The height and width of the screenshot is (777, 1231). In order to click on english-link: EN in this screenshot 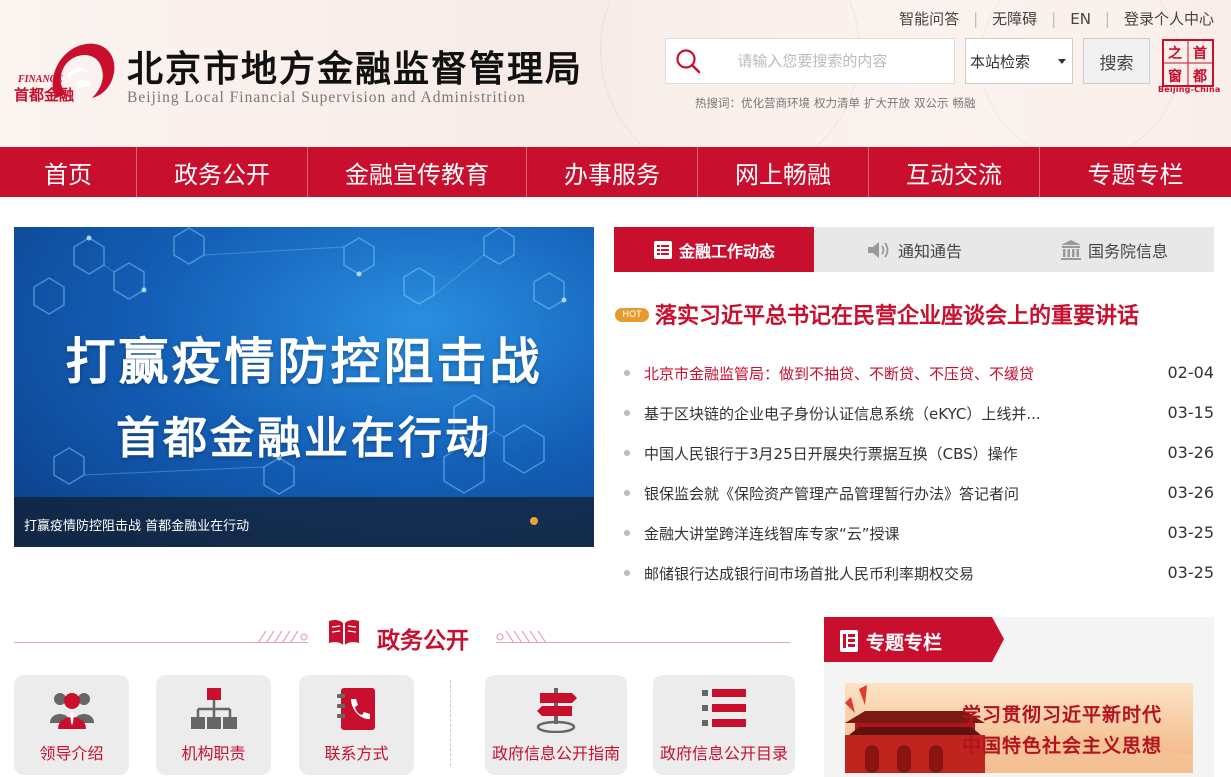, I will do `click(1080, 19)`.